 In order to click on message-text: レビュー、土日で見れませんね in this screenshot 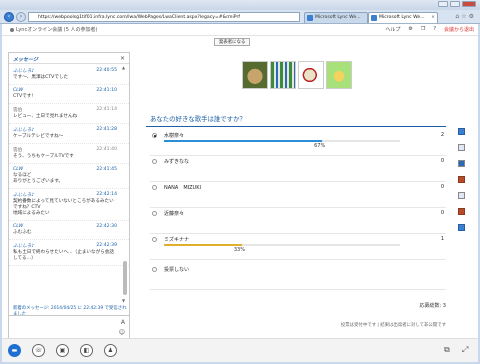, I will do `click(45, 116)`.